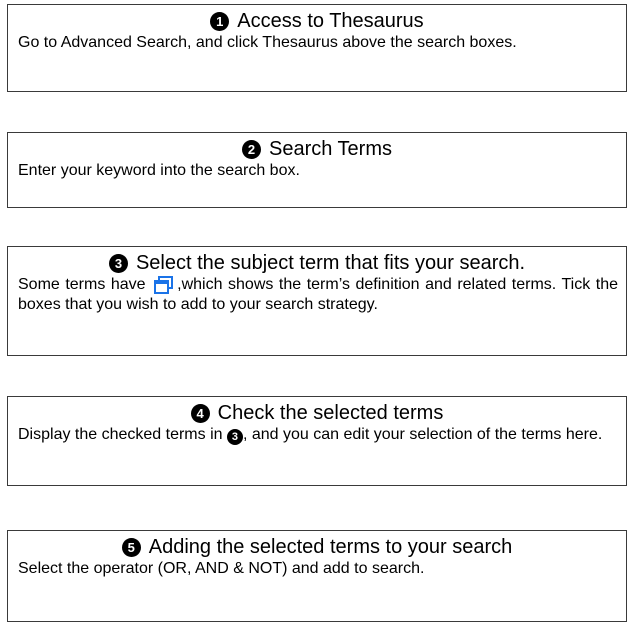  What do you see at coordinates (120, 434) in the screenshot?
I see `step-4-body-before-ref: Display the checked terms in` at bounding box center [120, 434].